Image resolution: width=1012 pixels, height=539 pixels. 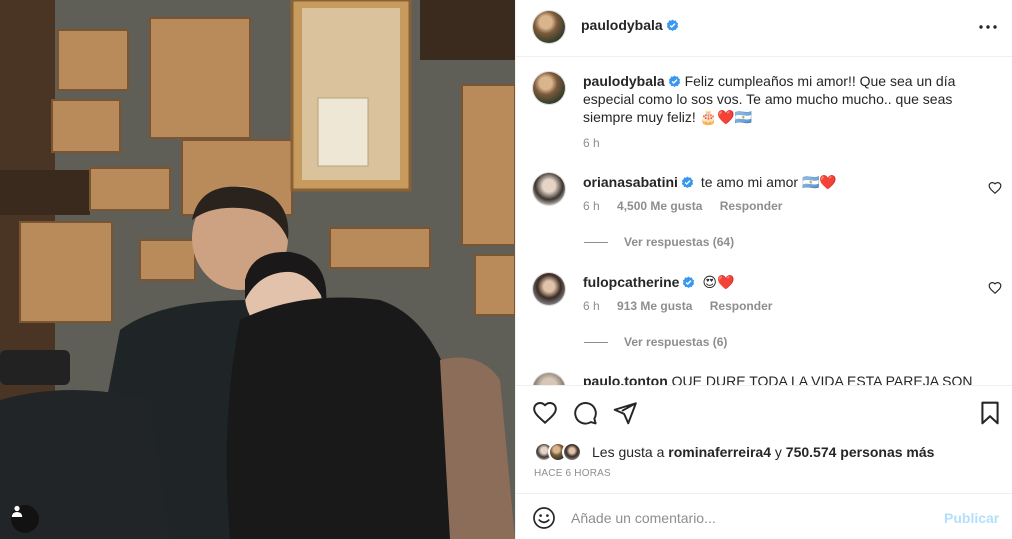 I want to click on caption-username: paulodybala, so click(x=624, y=81).